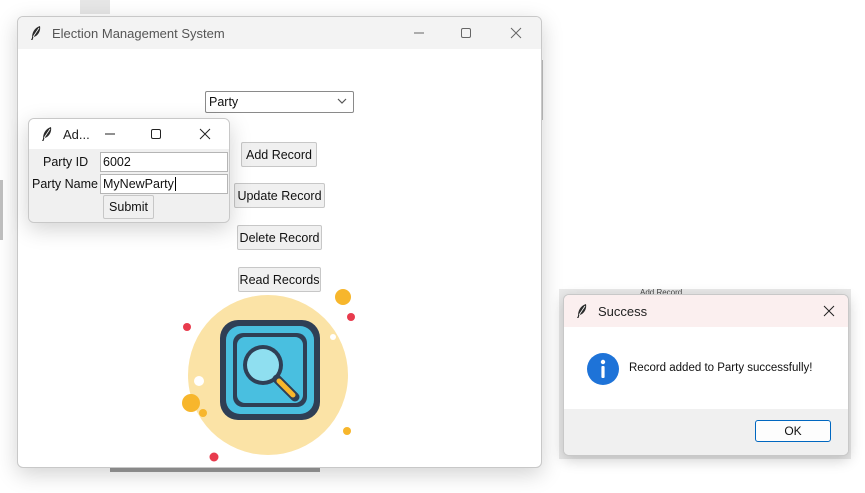 The width and height of the screenshot is (865, 493). I want to click on add-record-button: Add Record, so click(279, 154).